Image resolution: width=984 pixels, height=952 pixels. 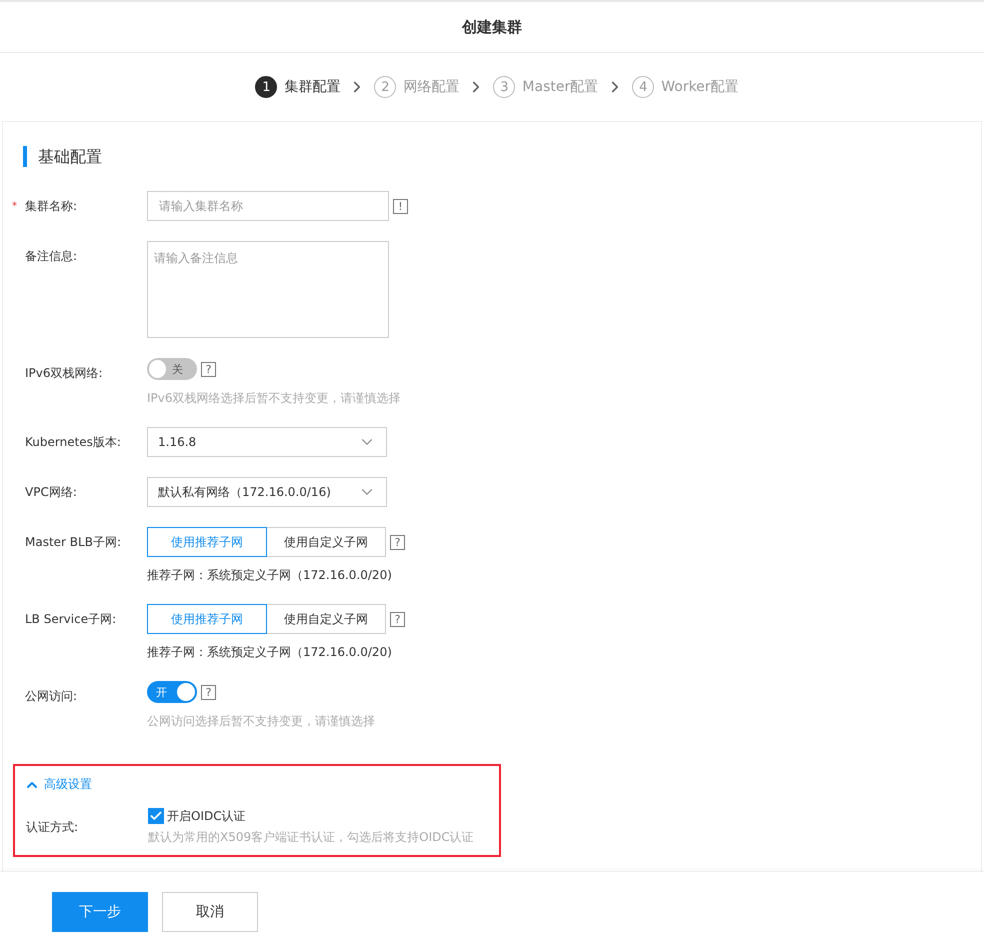 I want to click on oidc-checkbox: 开启OIDC认证, so click(x=197, y=816).